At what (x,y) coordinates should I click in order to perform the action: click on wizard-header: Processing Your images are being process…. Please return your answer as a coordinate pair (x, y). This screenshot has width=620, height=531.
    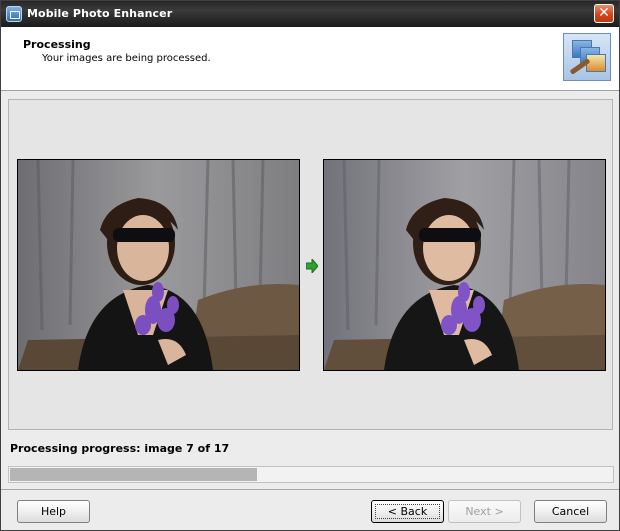
    Looking at the image, I should click on (310, 59).